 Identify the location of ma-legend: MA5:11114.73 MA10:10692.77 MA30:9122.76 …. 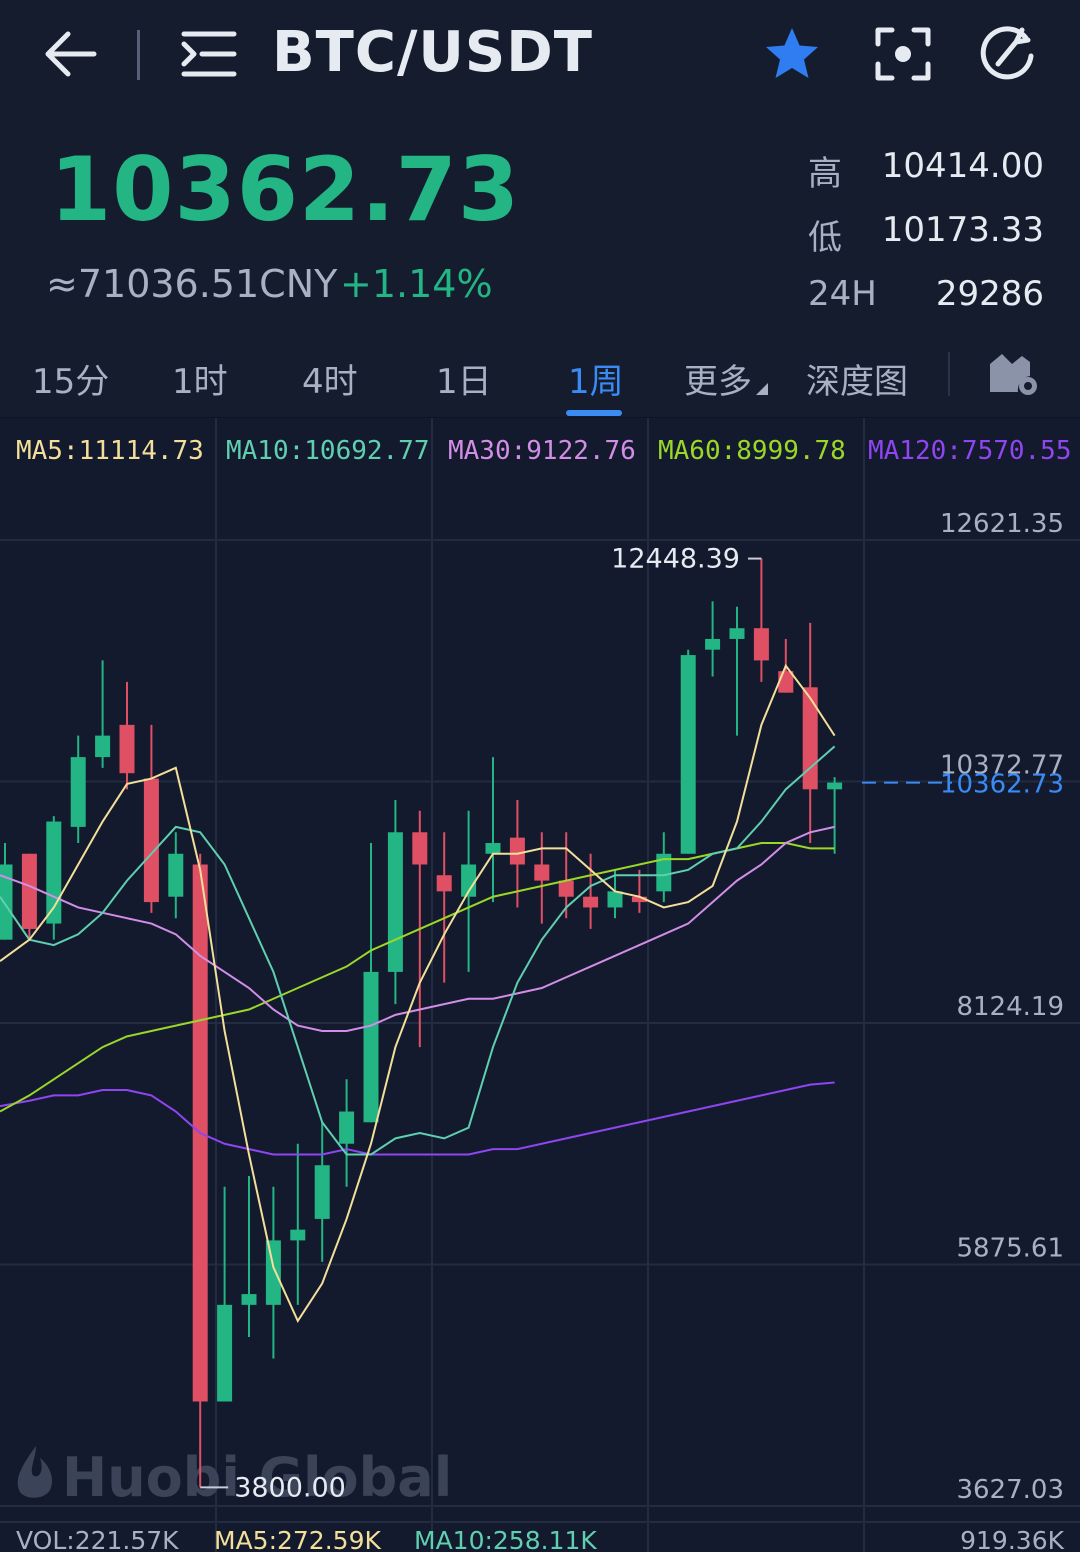
(540, 456).